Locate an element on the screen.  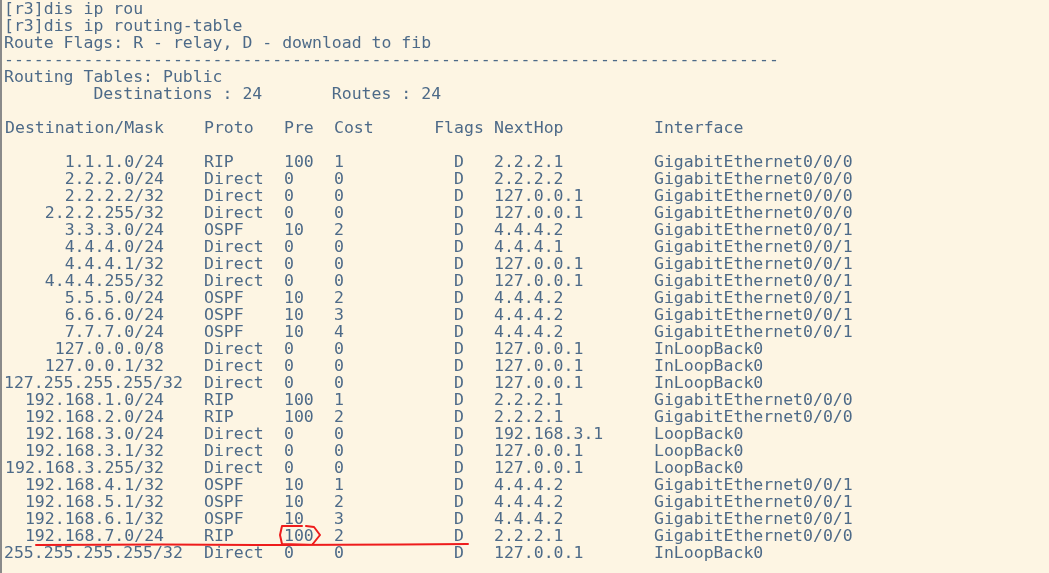
column-header: Interface is located at coordinates (699, 127).